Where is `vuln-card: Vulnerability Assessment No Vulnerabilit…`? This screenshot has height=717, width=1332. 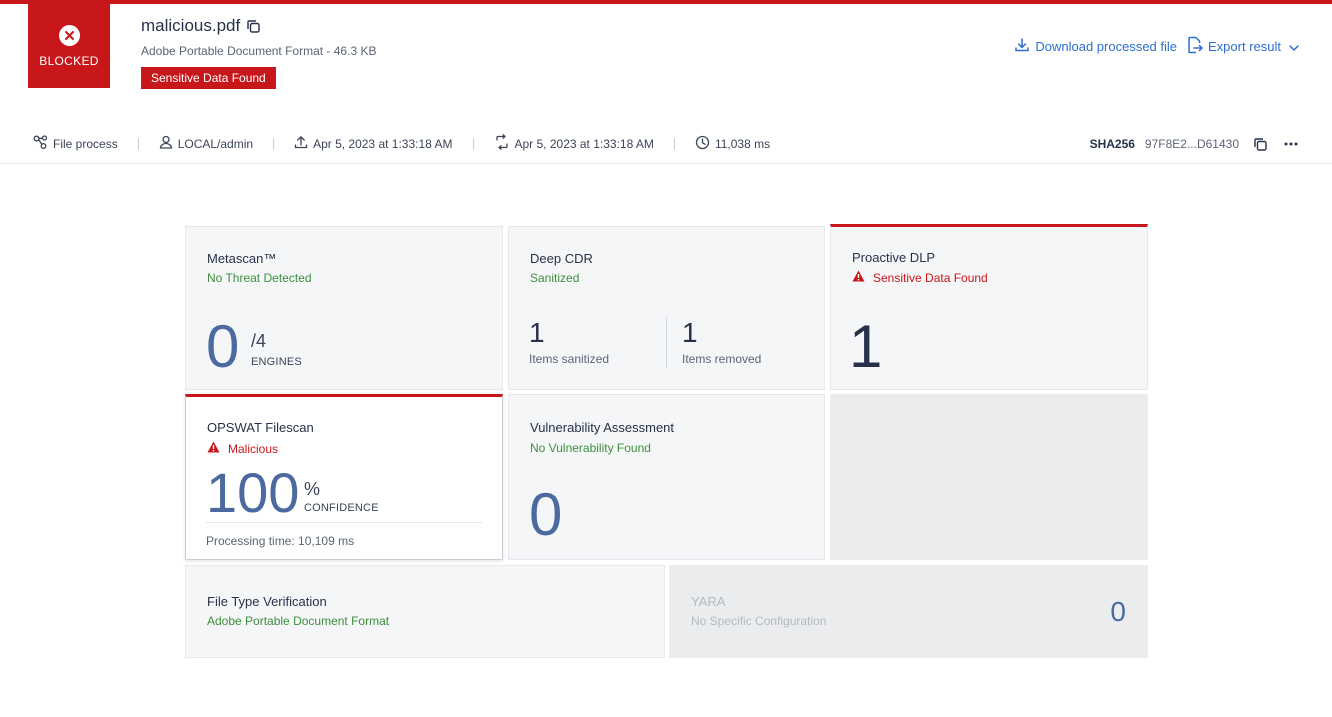 vuln-card: Vulnerability Assessment No Vulnerabilit… is located at coordinates (666, 477).